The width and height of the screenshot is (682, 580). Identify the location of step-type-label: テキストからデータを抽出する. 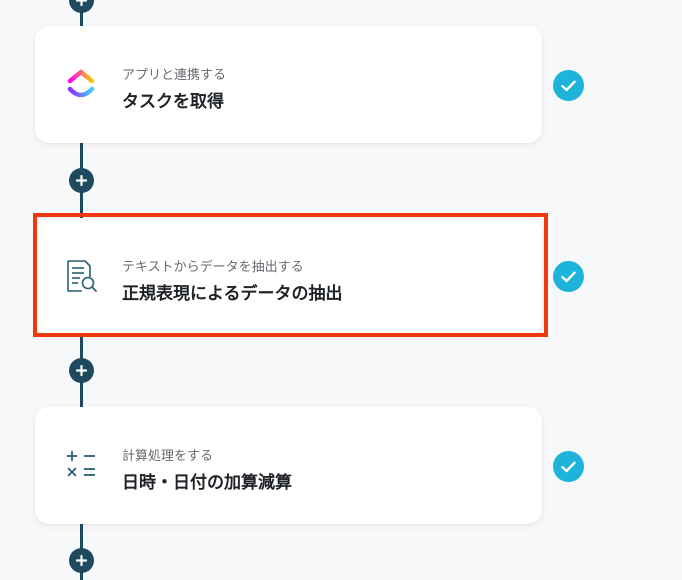
(213, 267).